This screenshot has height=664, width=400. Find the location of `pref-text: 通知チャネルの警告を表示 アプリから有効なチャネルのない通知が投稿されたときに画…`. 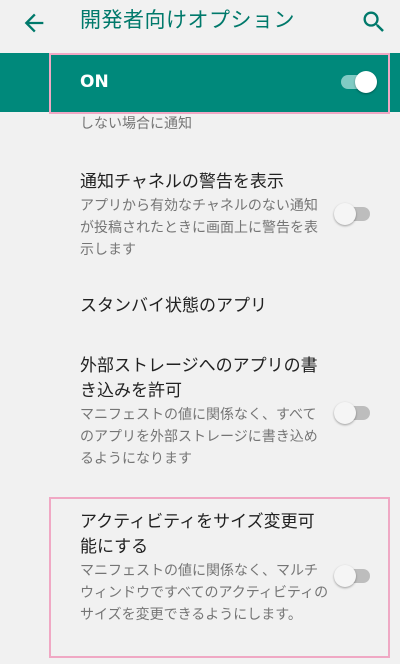

pref-text: 通知チャネルの警告を表示 アプリから有効なチャネルのない通知が投稿されたときに画… is located at coordinates (205, 215).